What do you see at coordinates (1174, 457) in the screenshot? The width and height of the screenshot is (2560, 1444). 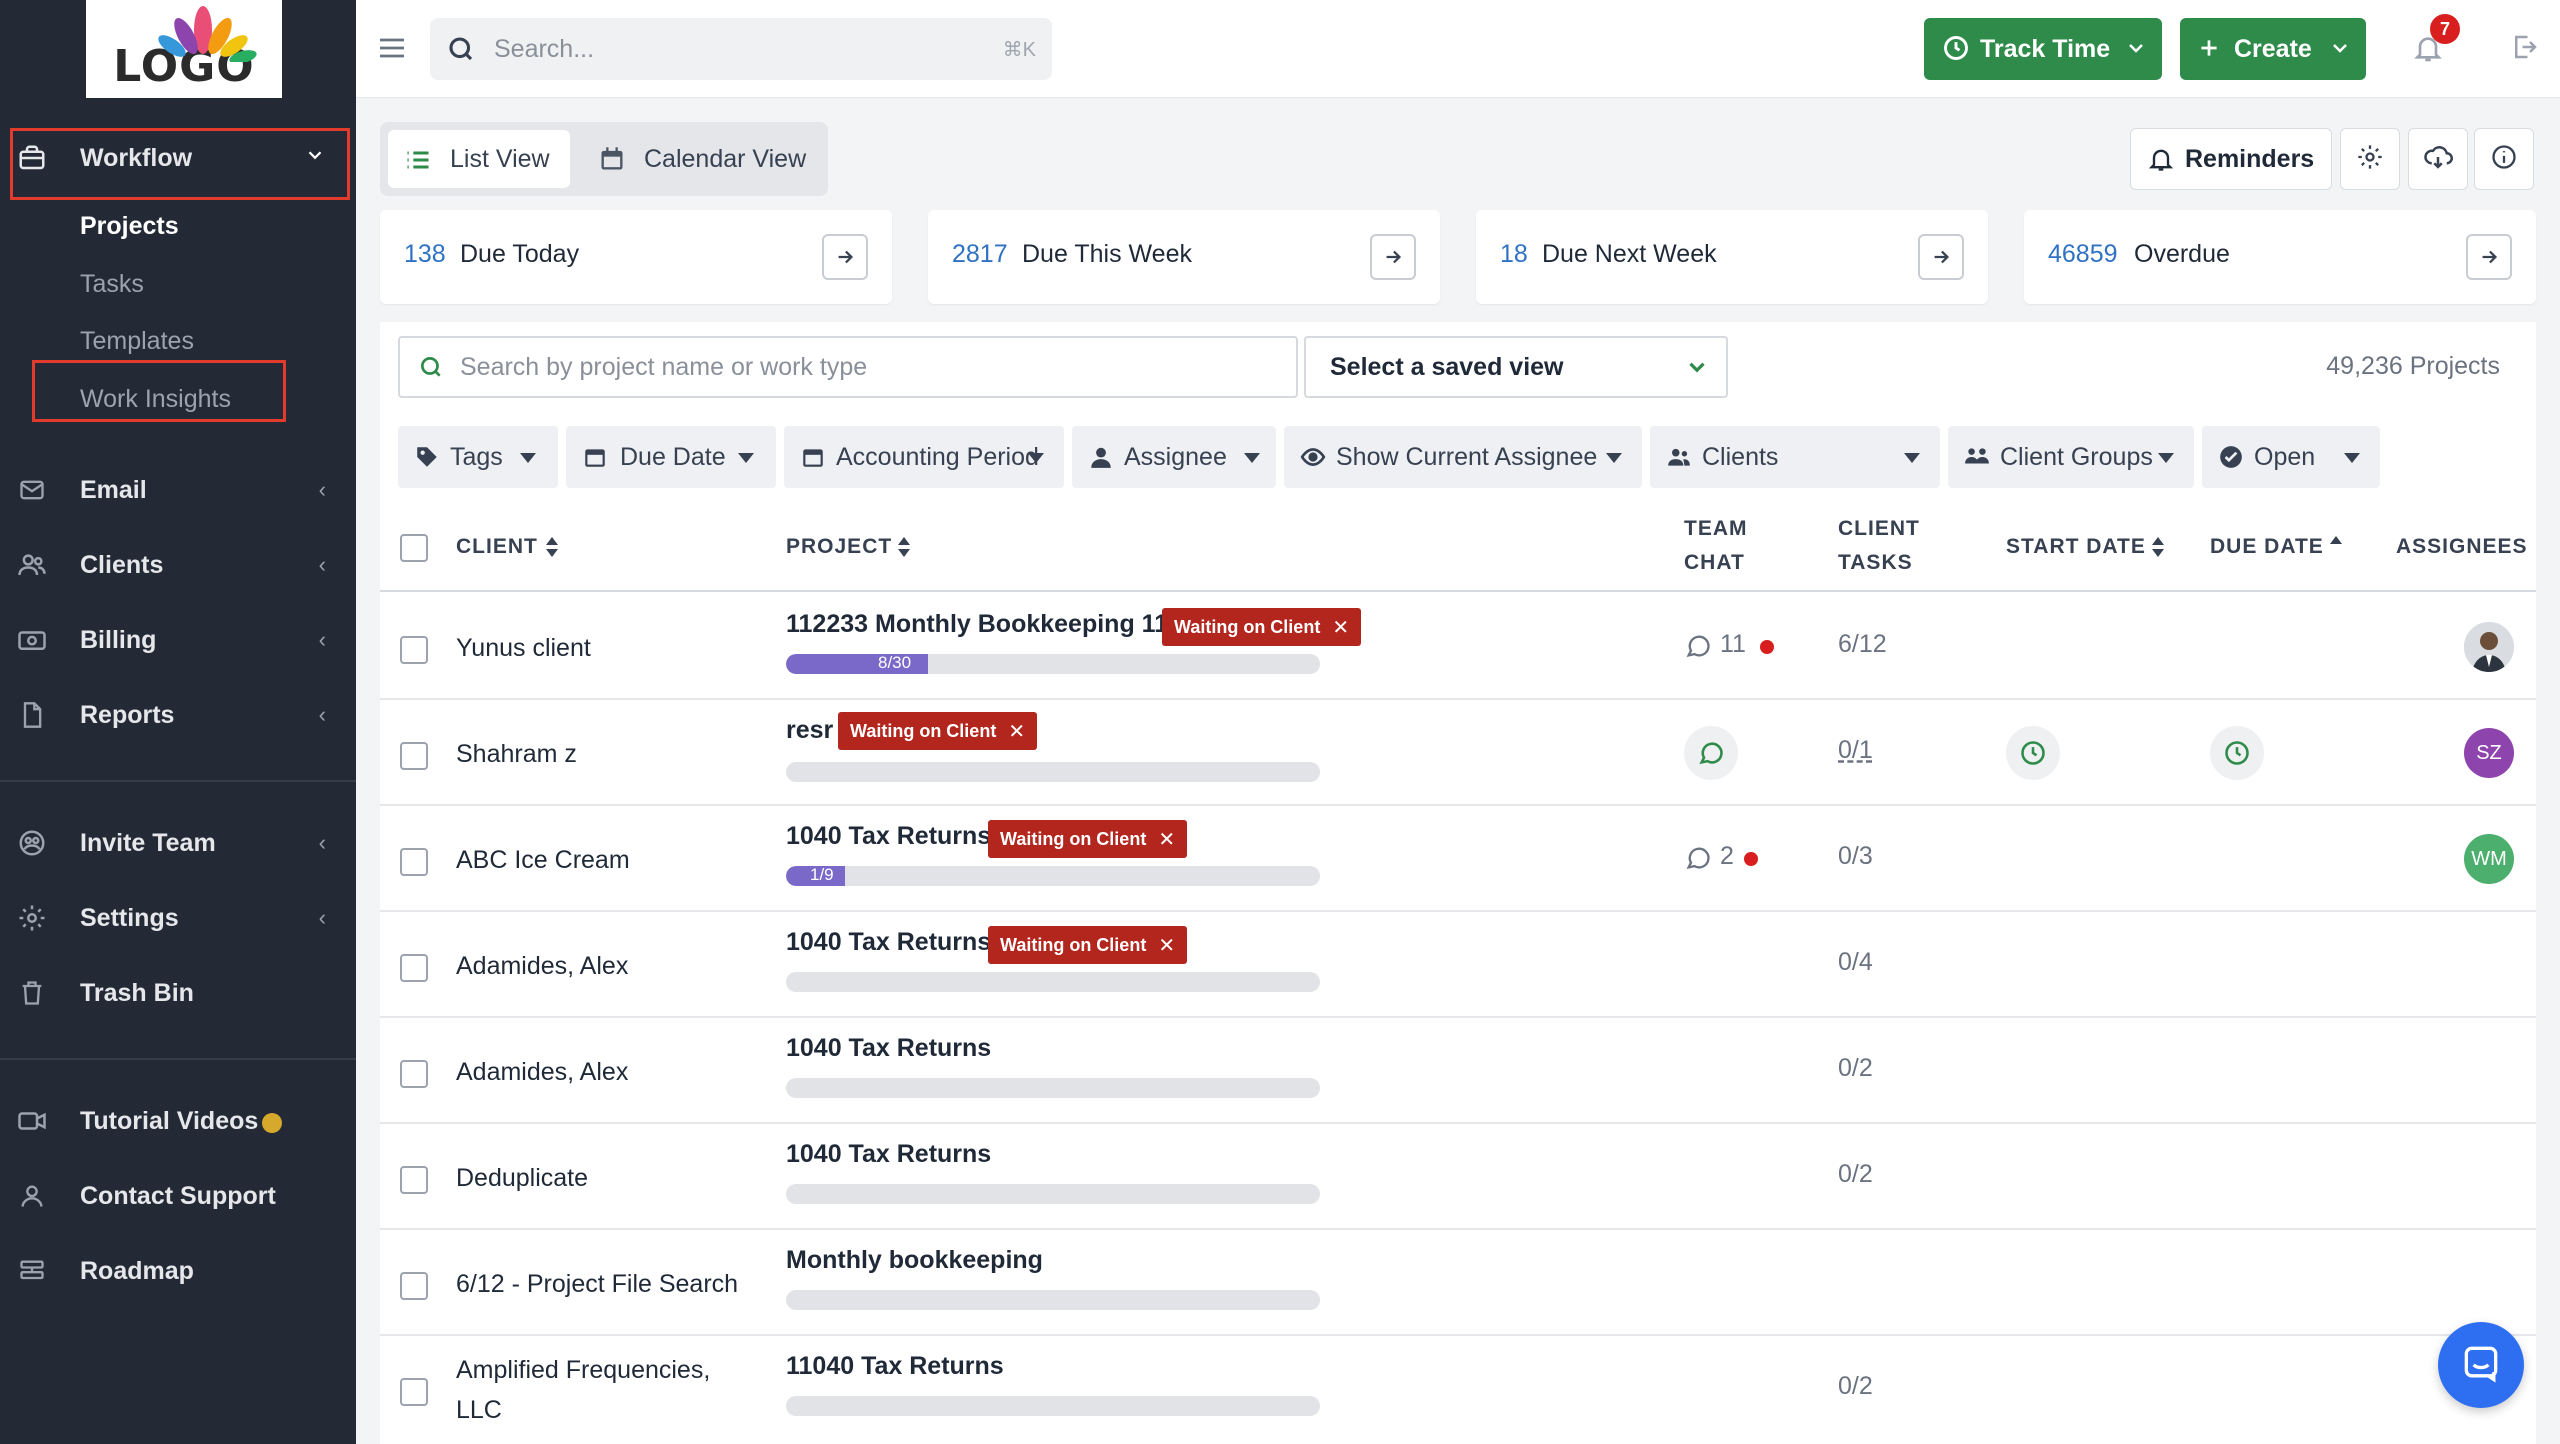 I see `filter-assignee: Assignee` at bounding box center [1174, 457].